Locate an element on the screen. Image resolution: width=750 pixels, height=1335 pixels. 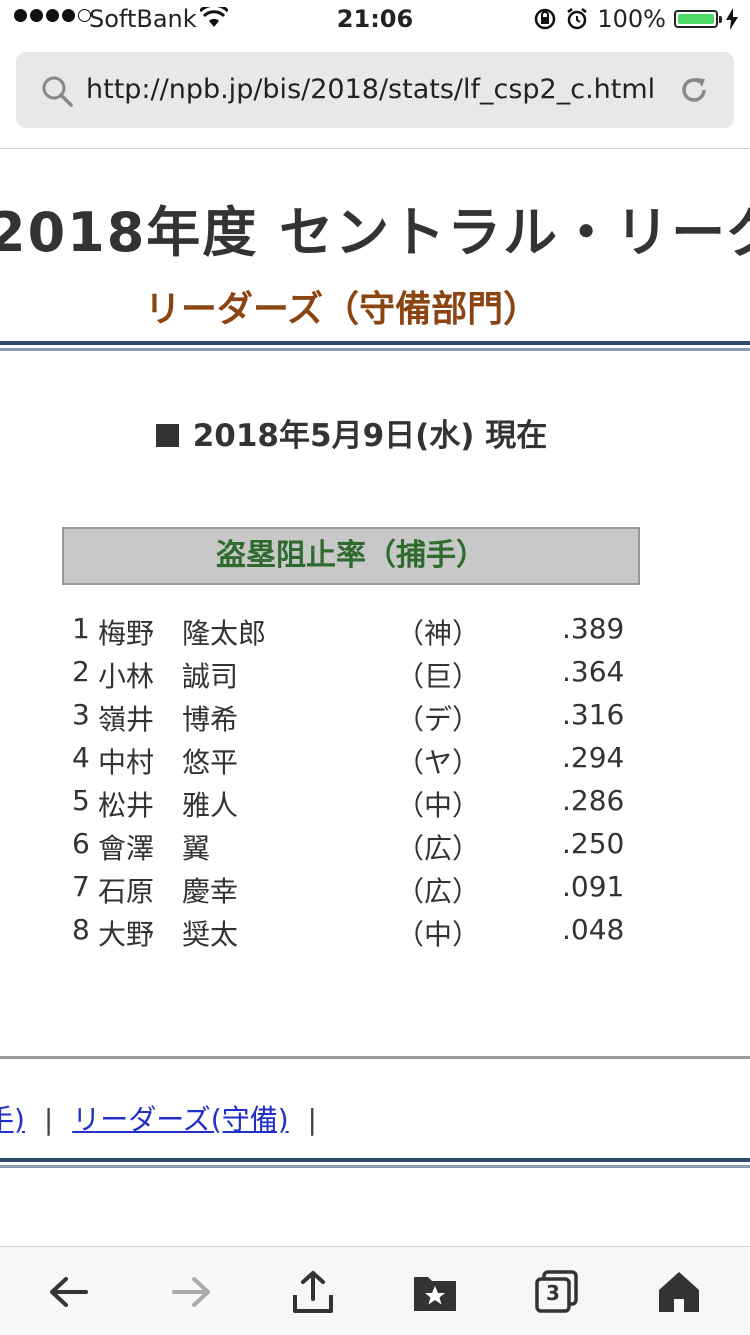
rank: 1 is located at coordinates (81, 628).